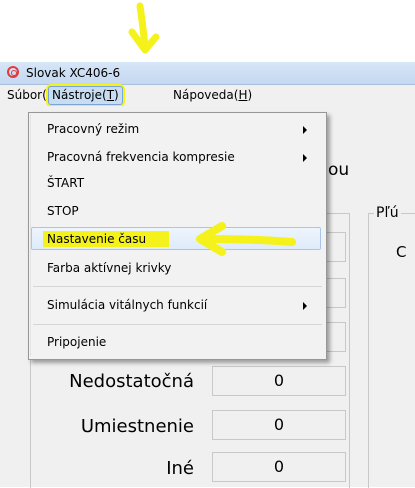 Image resolution: width=415 pixels, height=488 pixels. What do you see at coordinates (279, 425) in the screenshot?
I see `value-box-umiestnenie: 0` at bounding box center [279, 425].